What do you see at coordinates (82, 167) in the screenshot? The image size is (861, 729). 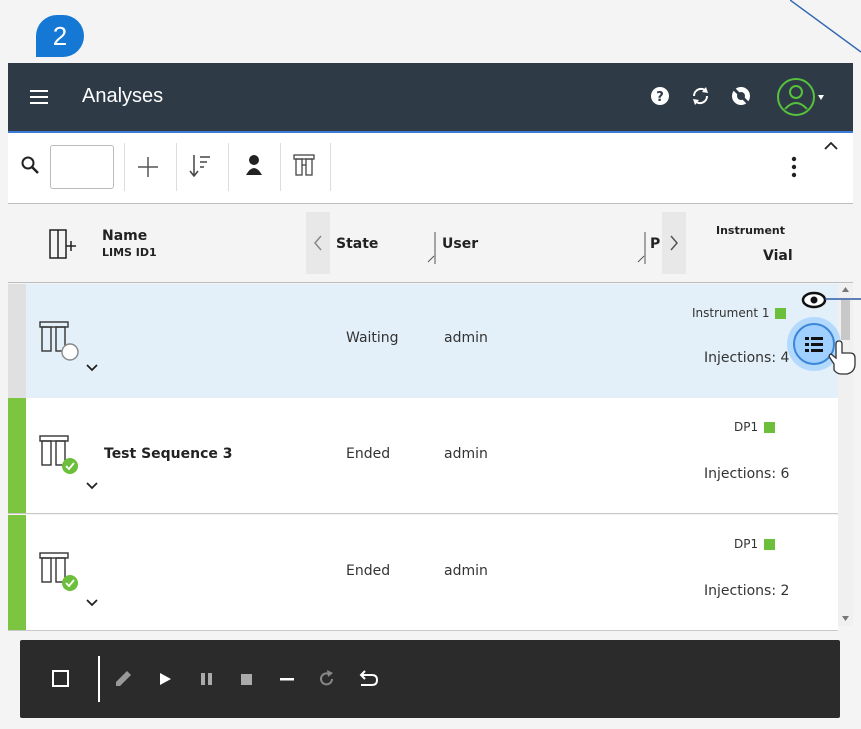 I see `search-input` at bounding box center [82, 167].